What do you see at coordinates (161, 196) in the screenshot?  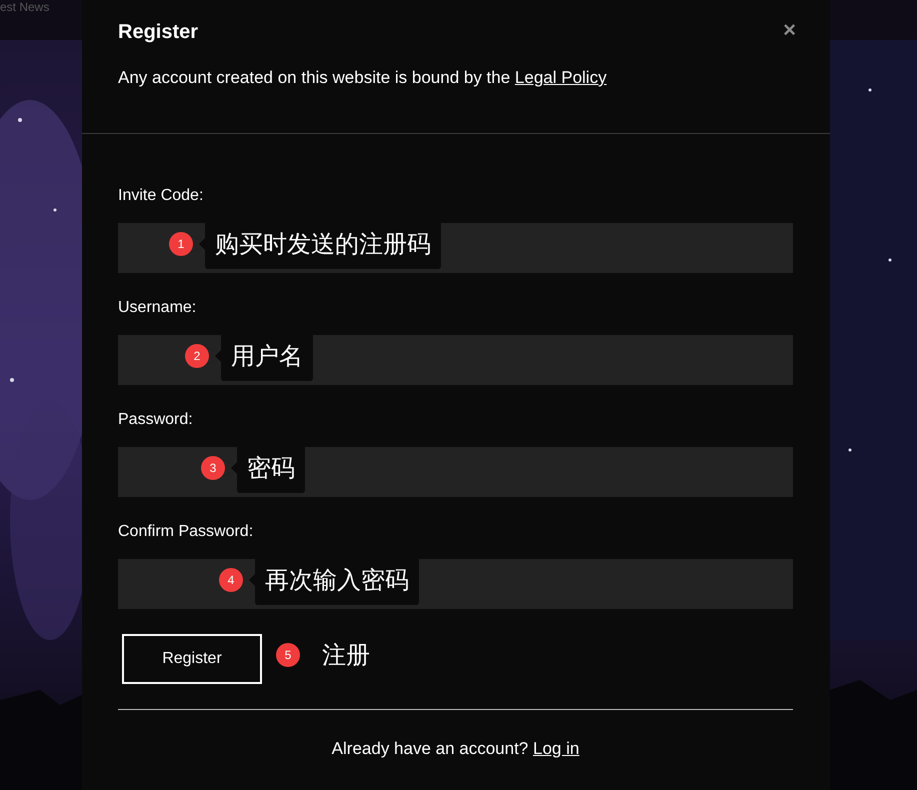 I see `field-label: Invite Code:` at bounding box center [161, 196].